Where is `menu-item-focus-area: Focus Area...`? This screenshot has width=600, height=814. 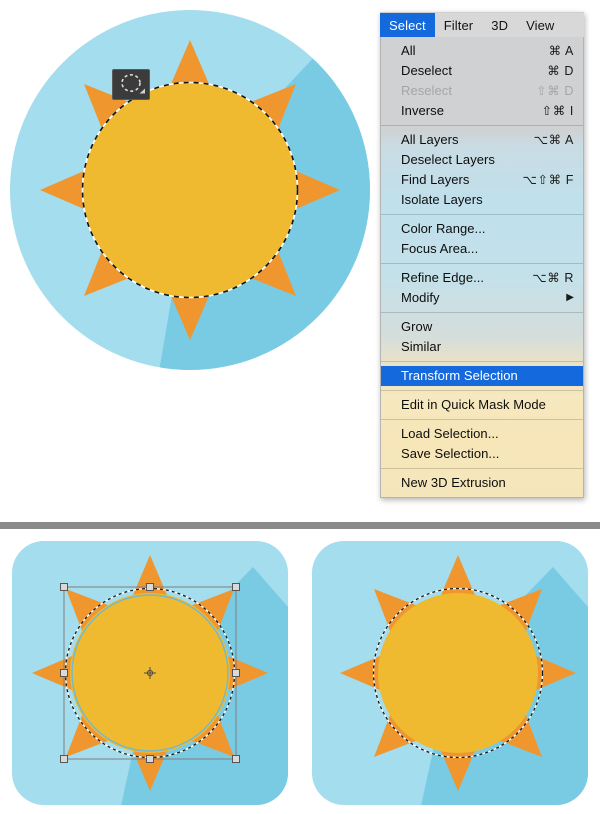 menu-item-focus-area: Focus Area... is located at coordinates (482, 249).